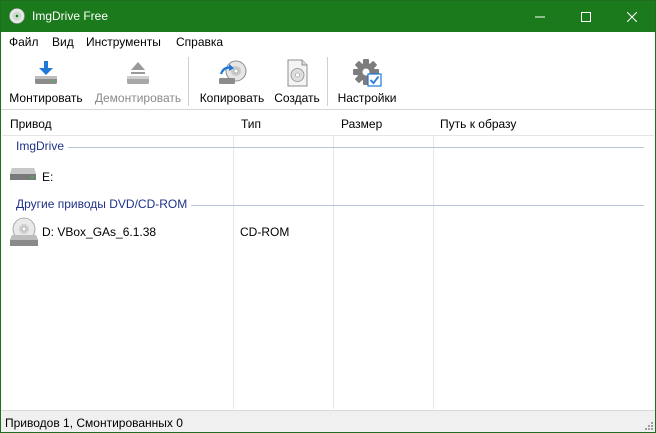 The image size is (656, 433). I want to click on menu-view: Вид, so click(63, 42).